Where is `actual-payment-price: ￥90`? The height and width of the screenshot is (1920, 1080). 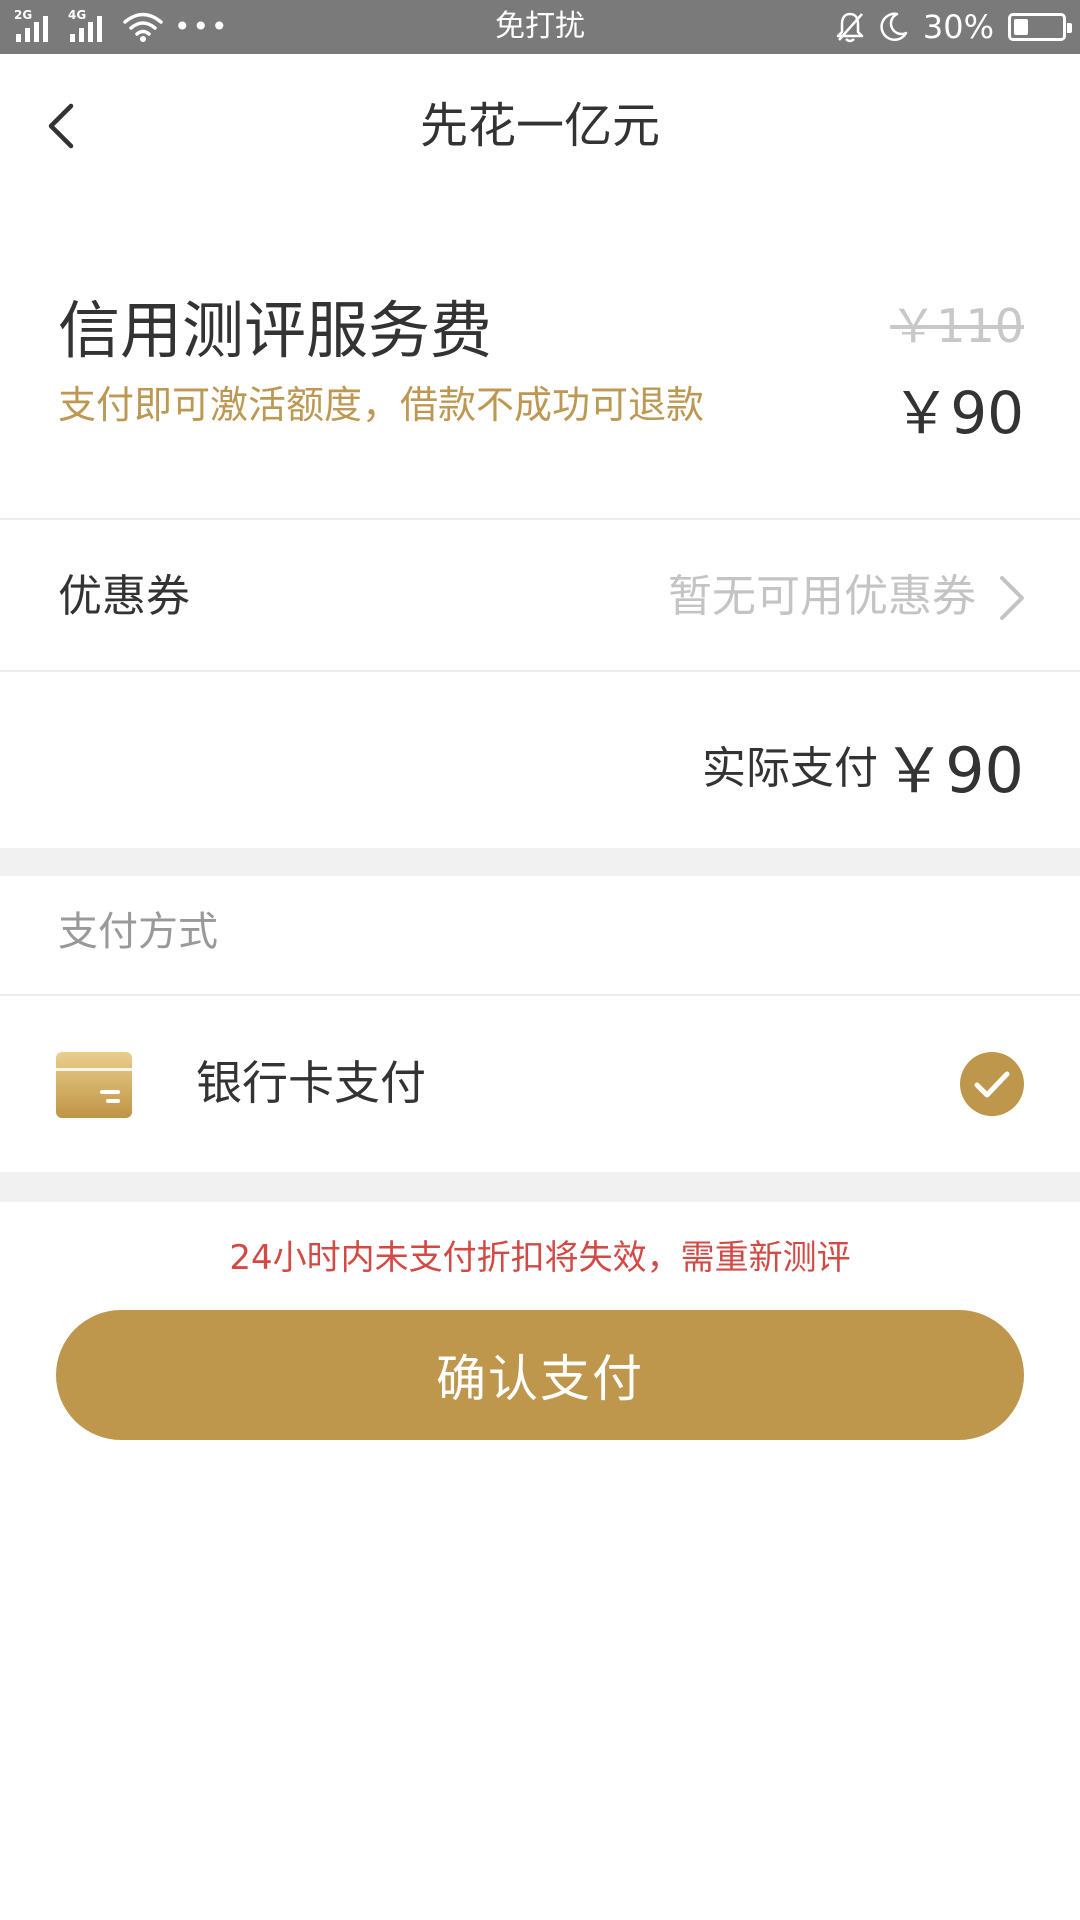 actual-payment-price: ￥90 is located at coordinates (953, 770).